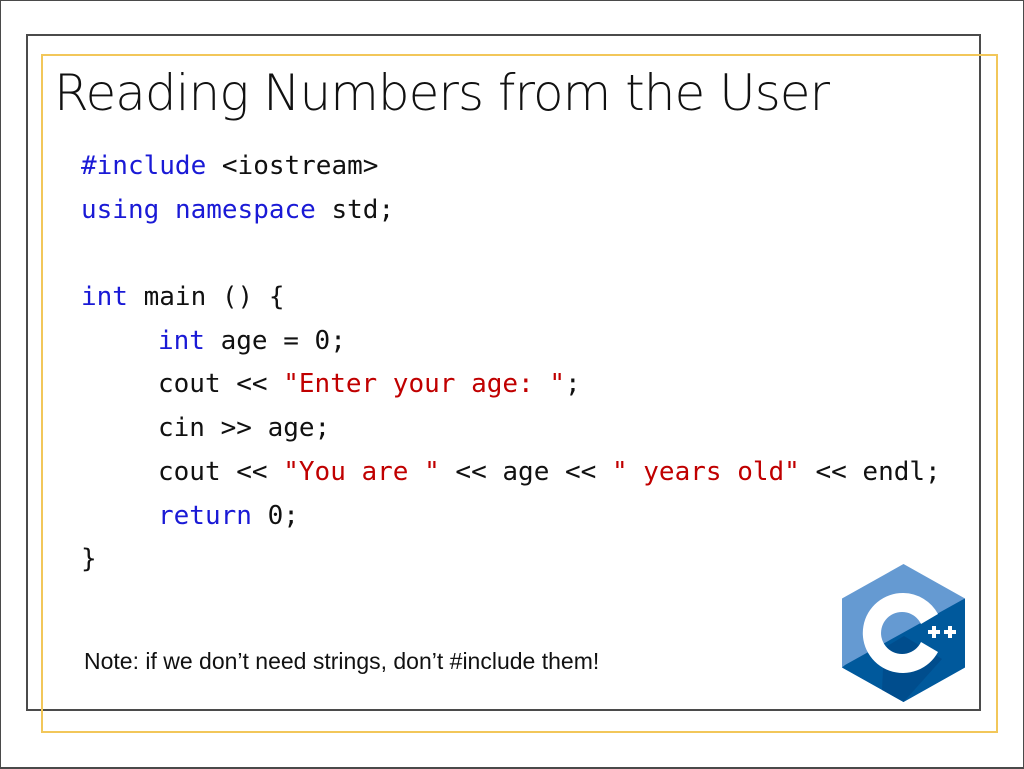  I want to click on code-keyword: #include, so click(144, 166).